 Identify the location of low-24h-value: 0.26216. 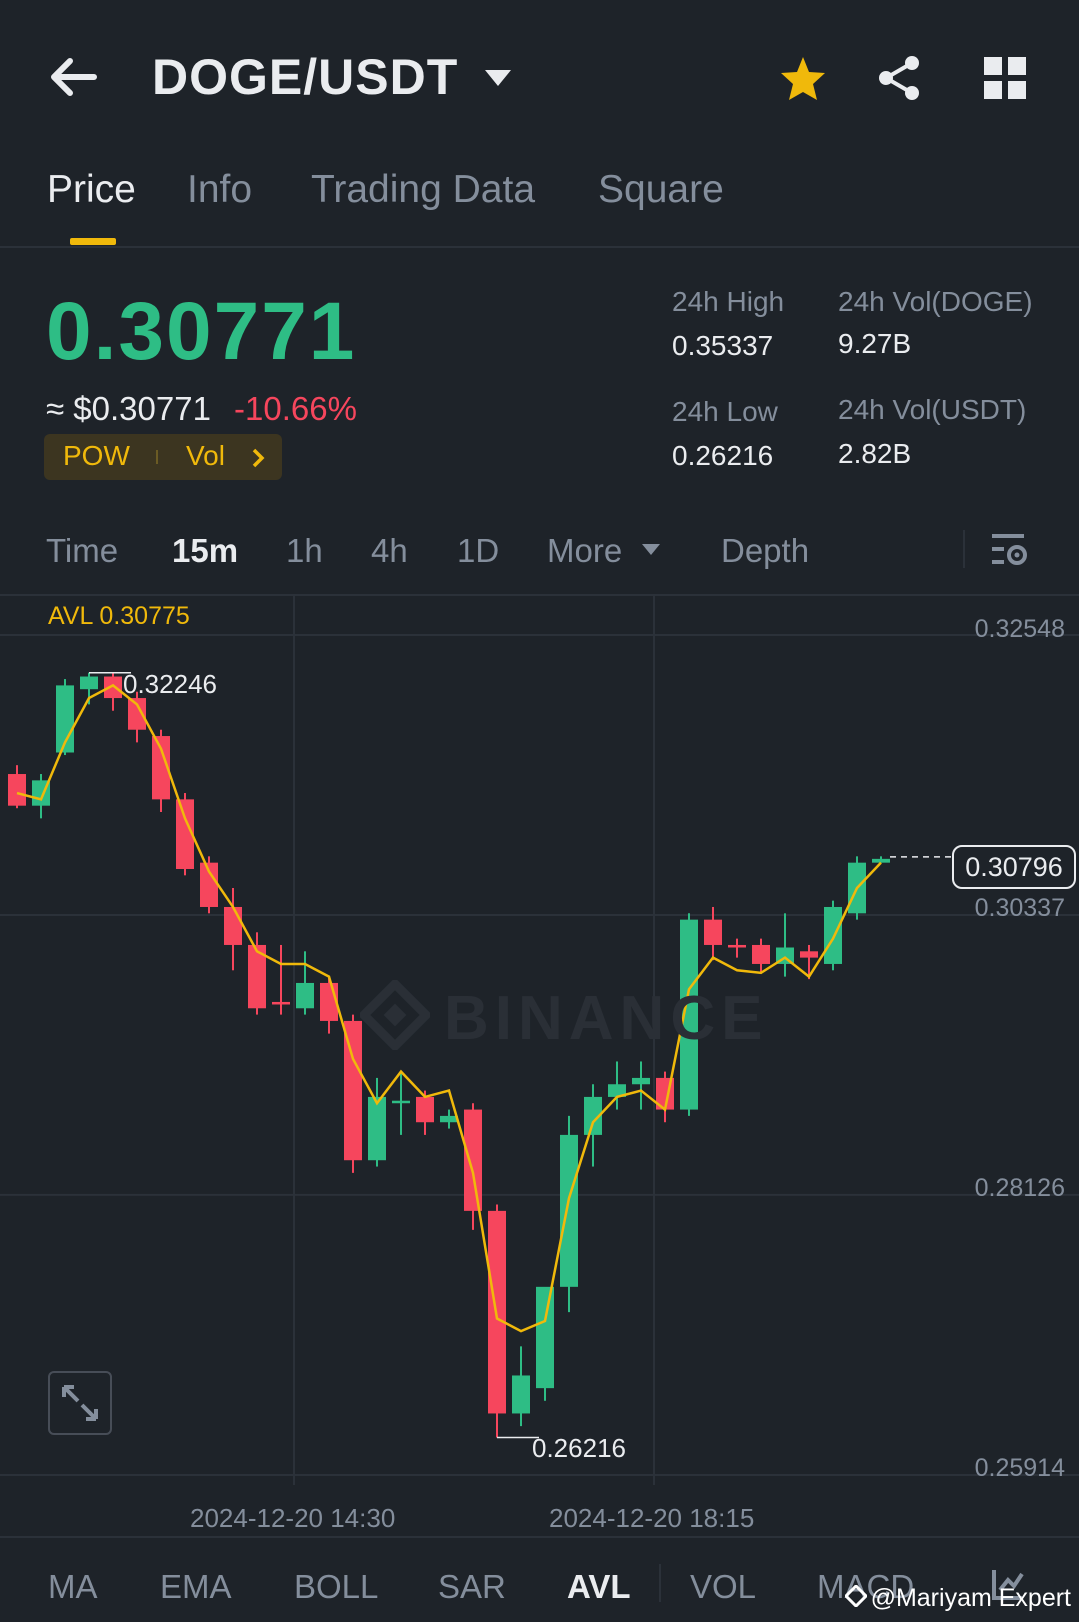
(723, 455).